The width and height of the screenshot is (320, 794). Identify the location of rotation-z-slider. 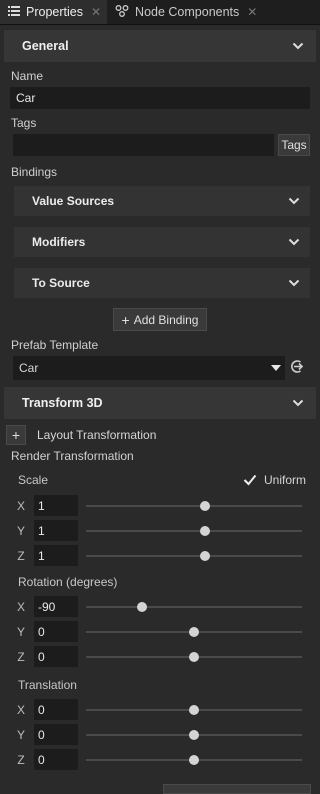
(194, 657).